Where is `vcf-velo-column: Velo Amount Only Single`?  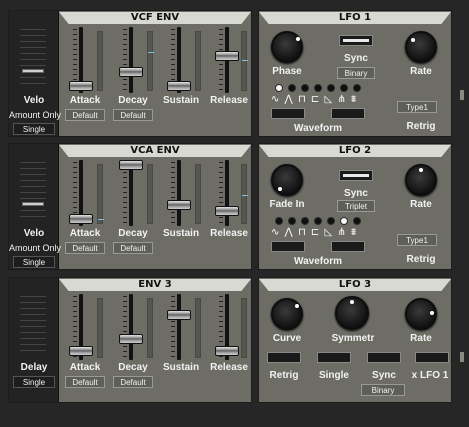 vcf-velo-column: Velo Amount Only Single is located at coordinates (35, 73).